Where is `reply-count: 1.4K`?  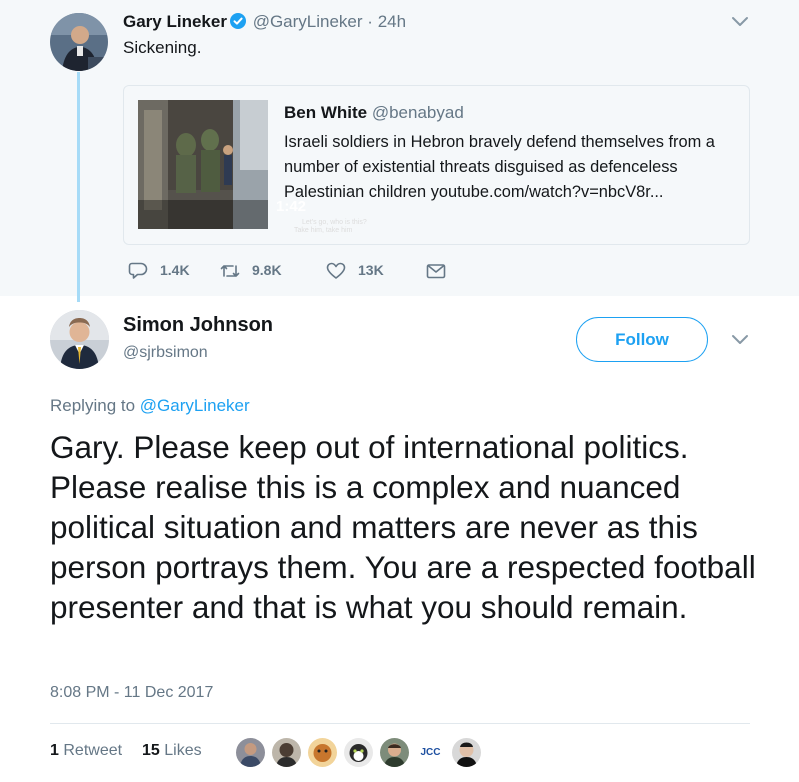 reply-count: 1.4K is located at coordinates (175, 270).